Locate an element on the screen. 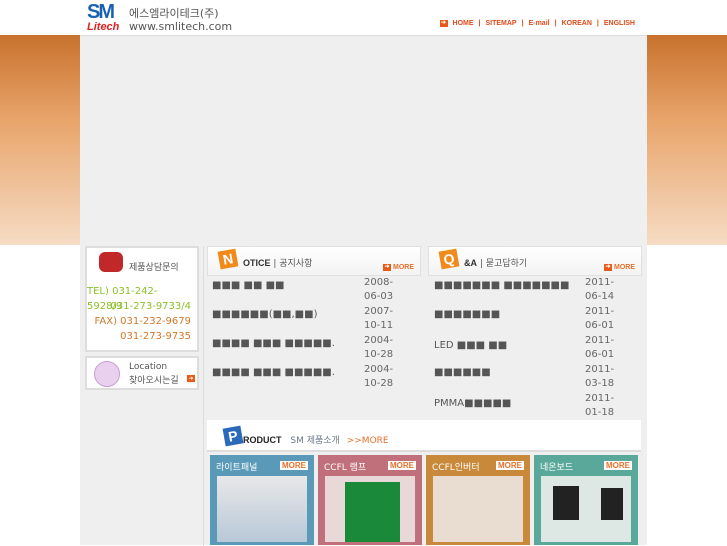 The width and height of the screenshot is (727, 546). qa-item: ■■■■■■■ ■■■■■■■ is located at coordinates (501, 286).